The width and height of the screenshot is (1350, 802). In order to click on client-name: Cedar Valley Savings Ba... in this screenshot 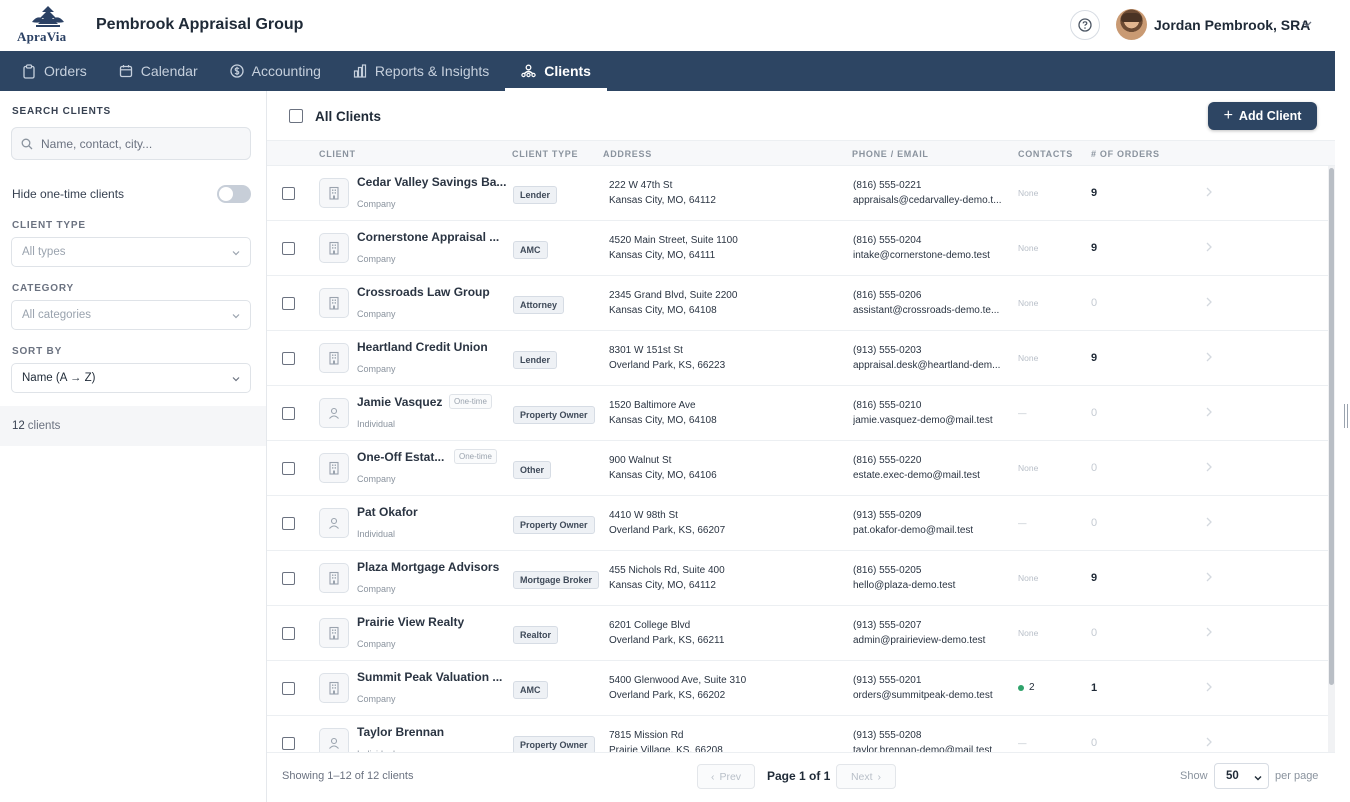, I will do `click(431, 182)`.